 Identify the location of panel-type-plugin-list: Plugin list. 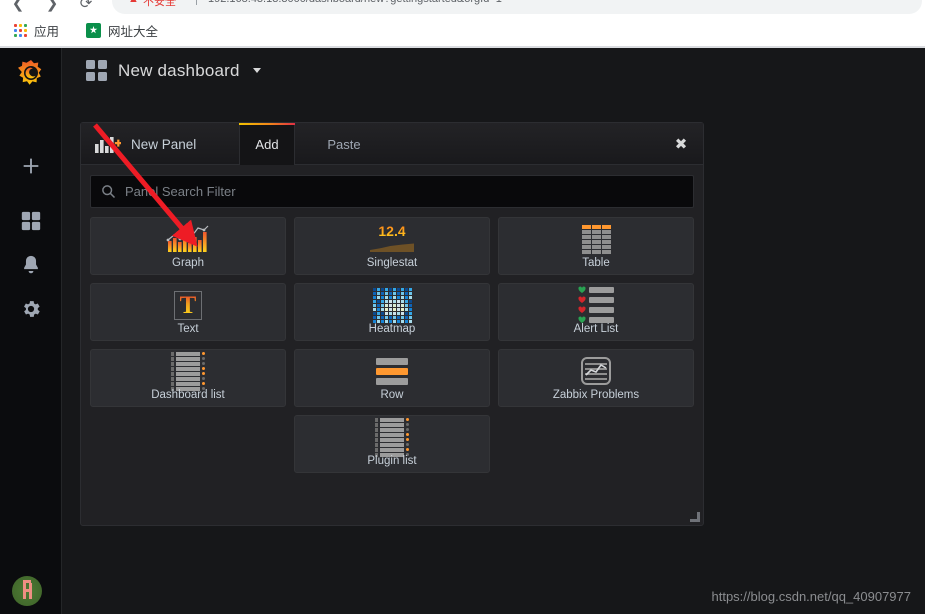
(392, 444).